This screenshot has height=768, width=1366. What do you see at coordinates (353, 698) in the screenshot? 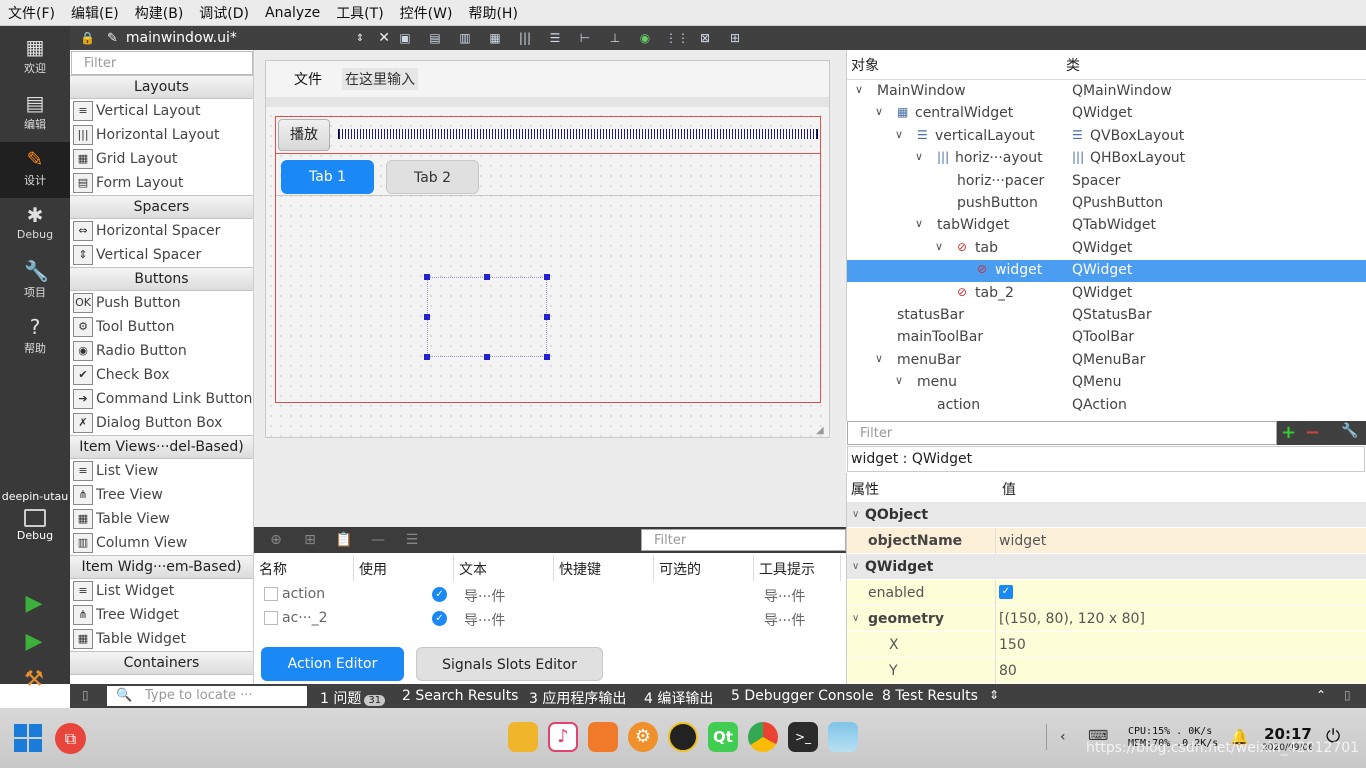
I see `output-tab: 1 问题 31` at bounding box center [353, 698].